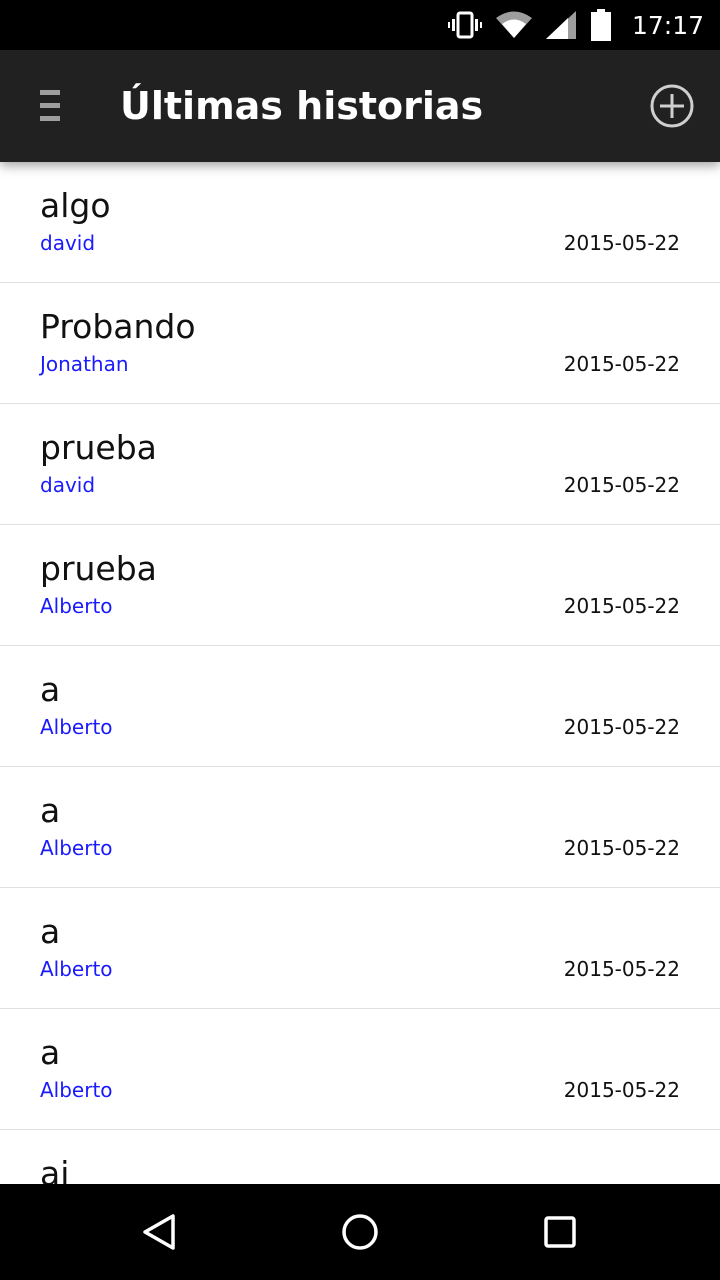  I want to click on back-button, so click(160, 1232).